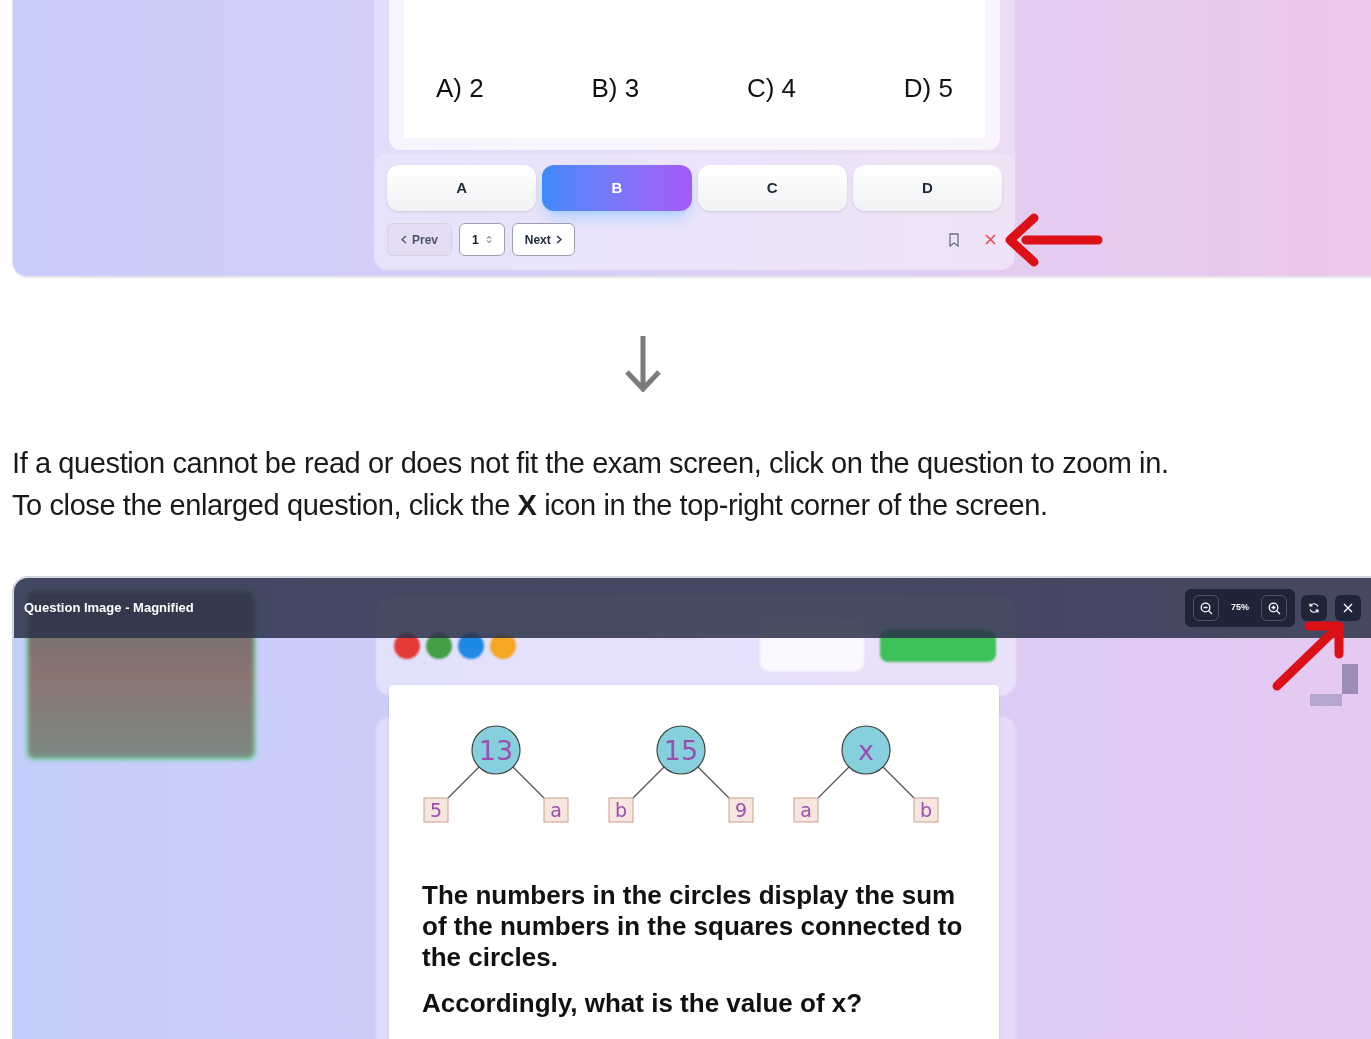  What do you see at coordinates (866, 750) in the screenshot?
I see `circle-node: x` at bounding box center [866, 750].